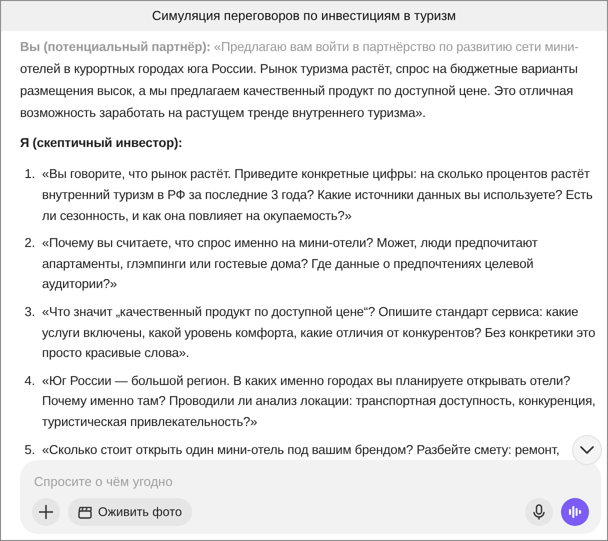  I want to click on question-text: «Вы говорите, что рынок растёт. Приведите конкретные цифры: на сколько процентов растёт внутренний туризм в РФ за последние 3 года? Какие источники данных вы используете? Есть ли сезонность, и как она повлияет на окупаемость?», so click(318, 195).